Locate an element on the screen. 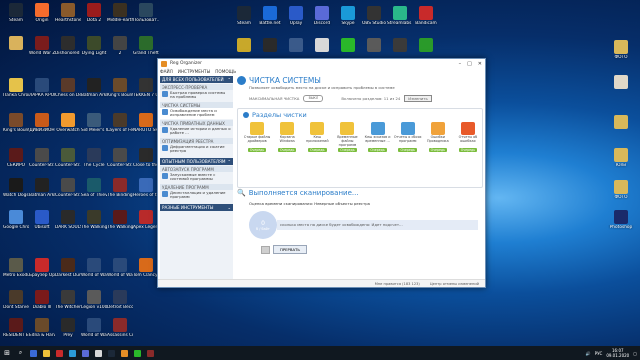 The width and height of the screenshot is (640, 360). desktop-icon: Google Chrome is located at coordinates (16, 220).